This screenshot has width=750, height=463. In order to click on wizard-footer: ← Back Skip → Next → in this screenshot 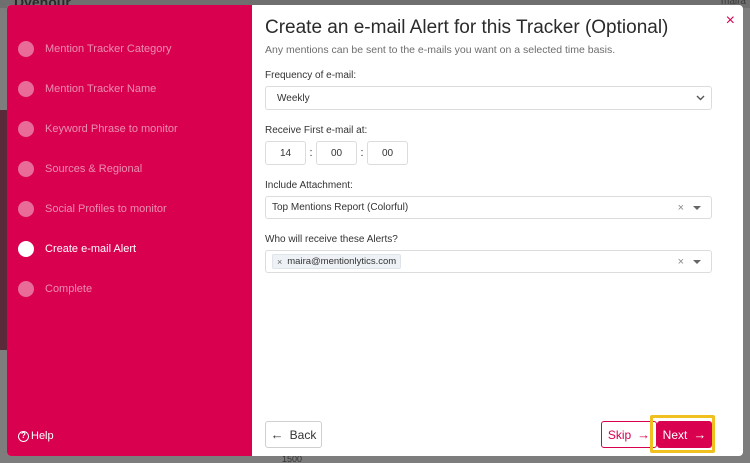, I will do `click(490, 434)`.